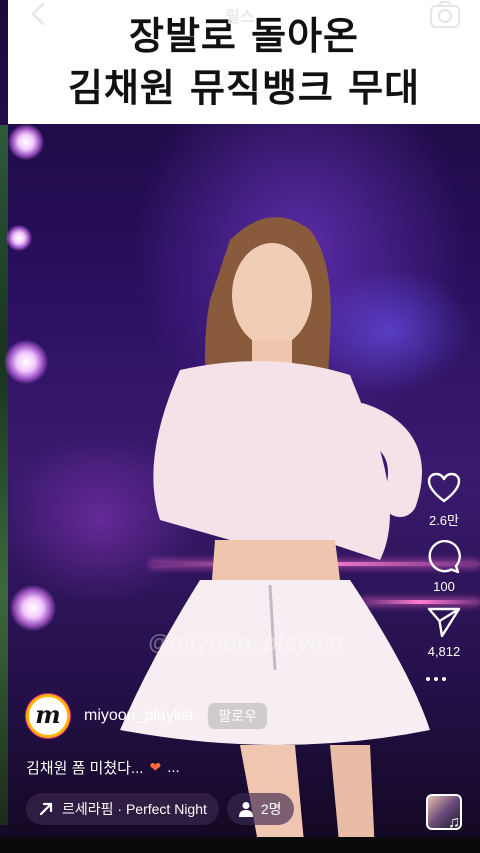  Describe the element at coordinates (134, 809) in the screenshot. I see `audio-label: 르세라핌 · Perfect Night` at that location.